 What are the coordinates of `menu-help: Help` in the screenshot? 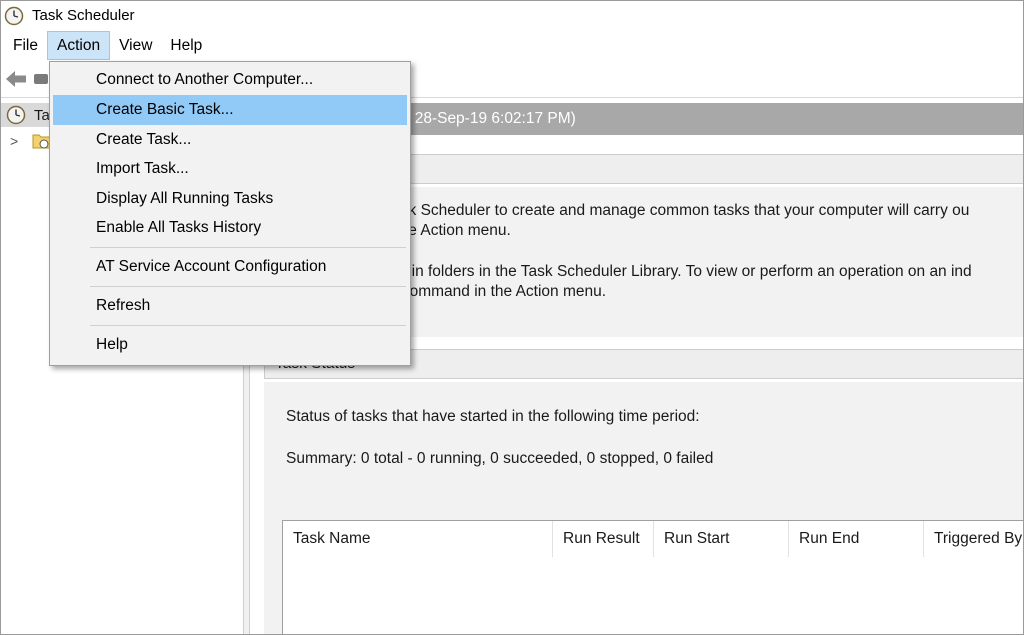 It's located at (186, 45).